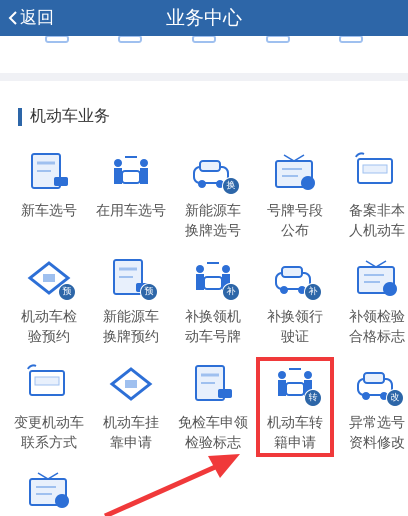  Describe the element at coordinates (295, 301) in the screenshot. I see `service-button: 补 补换领行 驶证` at that location.